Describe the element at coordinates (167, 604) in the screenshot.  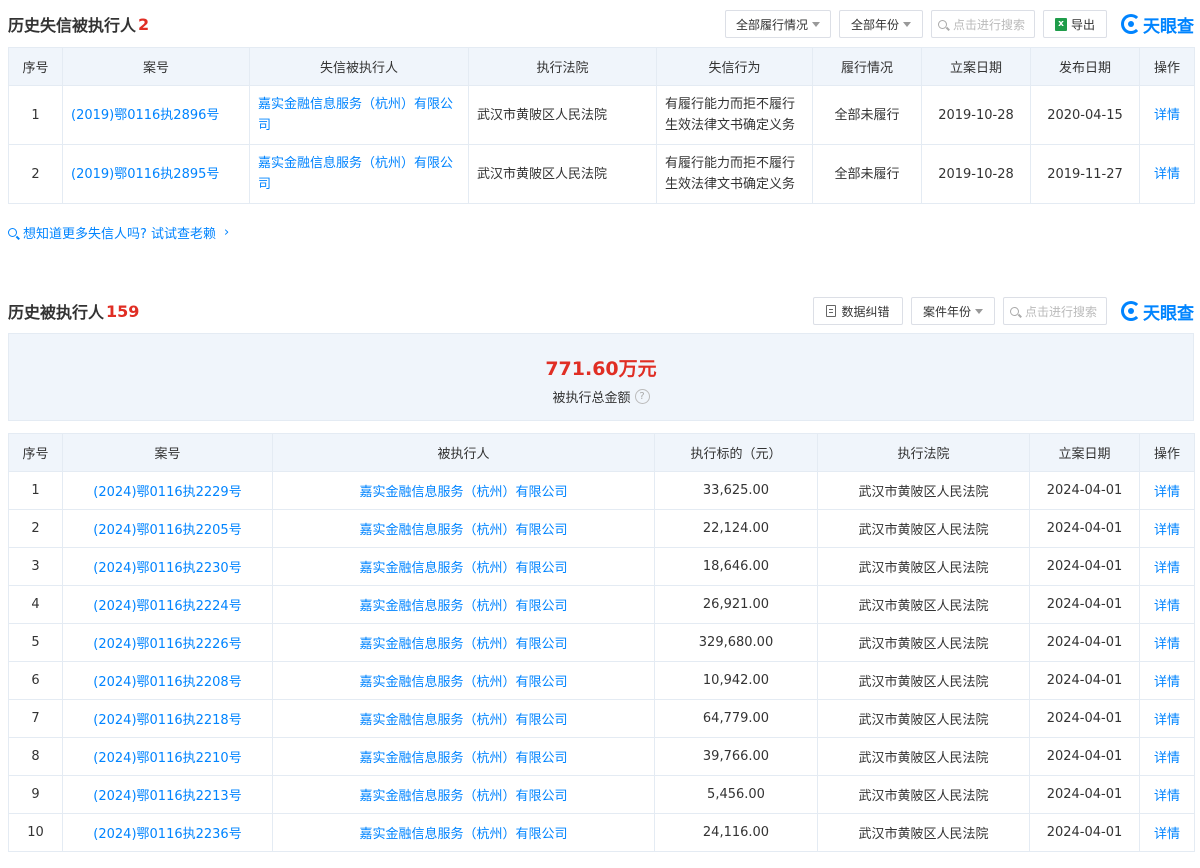
I see `case-number-link: (2024)鄂0116执2224号` at that location.